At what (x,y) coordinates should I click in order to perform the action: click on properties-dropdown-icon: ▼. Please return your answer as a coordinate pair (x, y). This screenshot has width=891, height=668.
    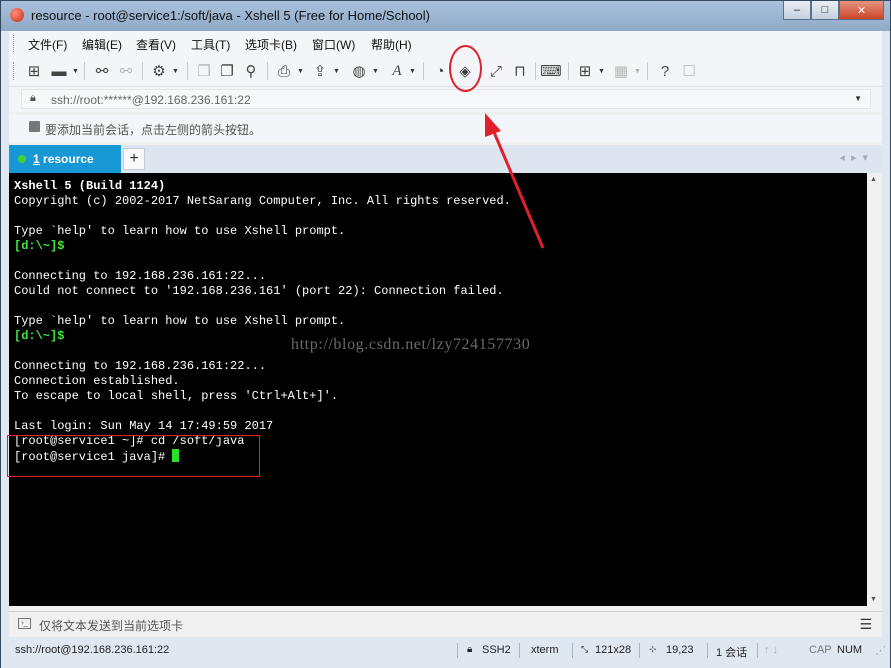
    Looking at the image, I should click on (175, 71).